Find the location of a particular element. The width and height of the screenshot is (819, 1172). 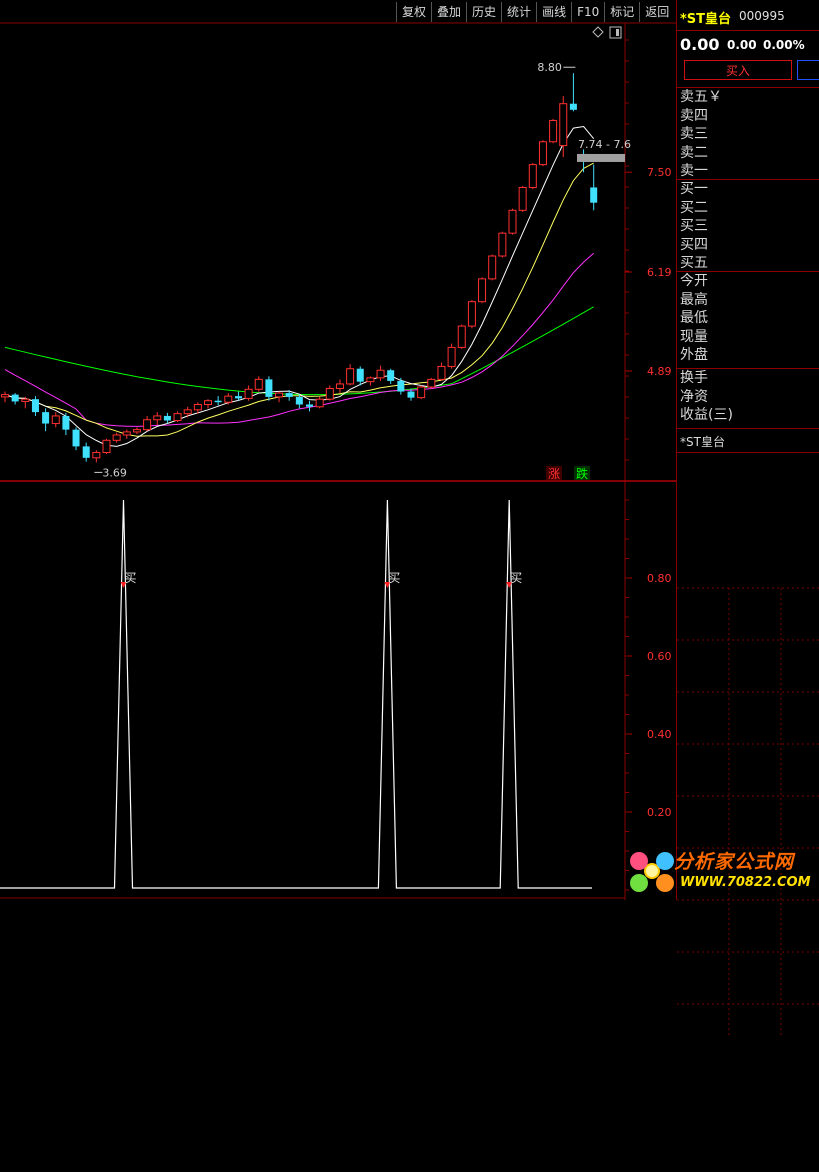

top-pane-icons is located at coordinates (607, 32).